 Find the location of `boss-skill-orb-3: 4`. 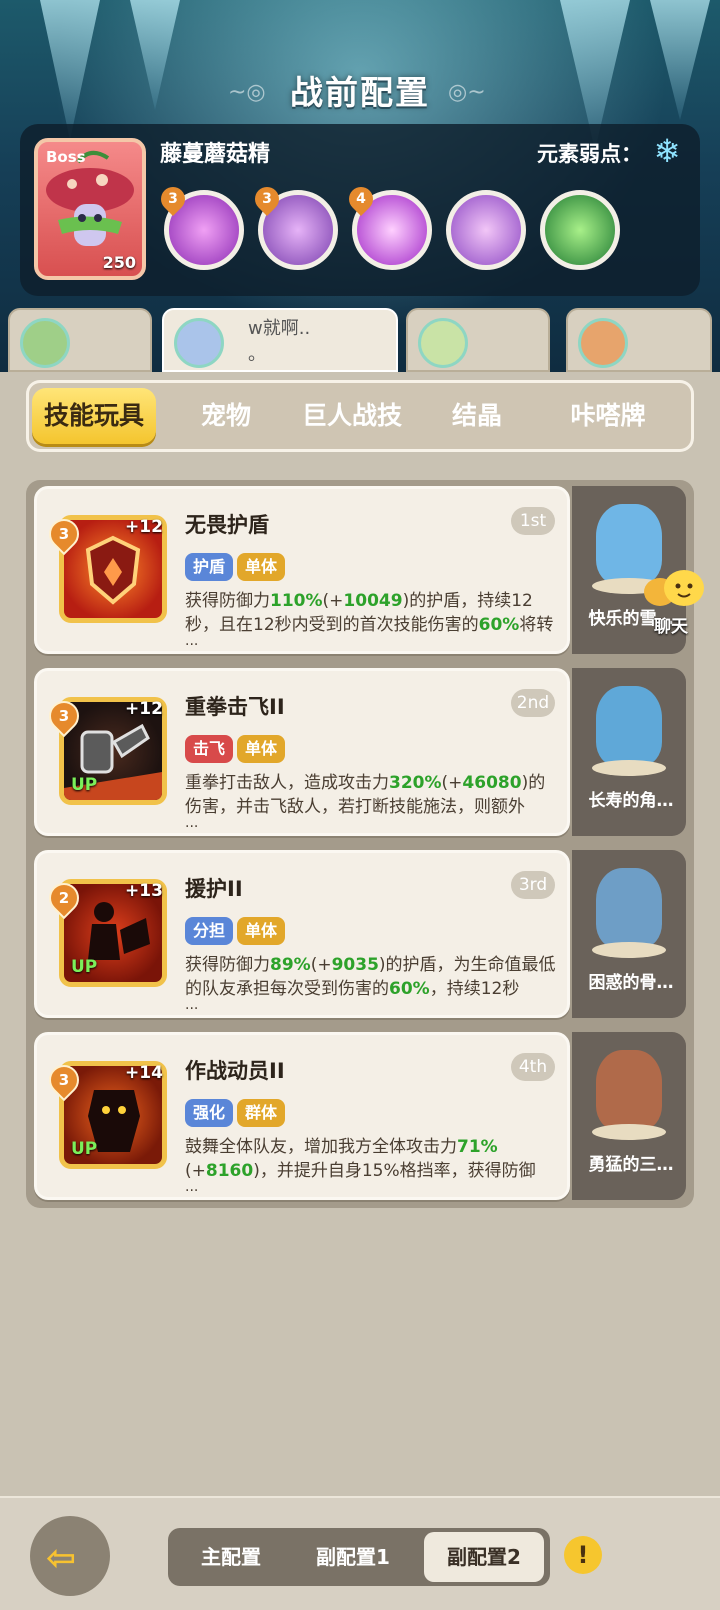

boss-skill-orb-3: 4 is located at coordinates (388, 226).